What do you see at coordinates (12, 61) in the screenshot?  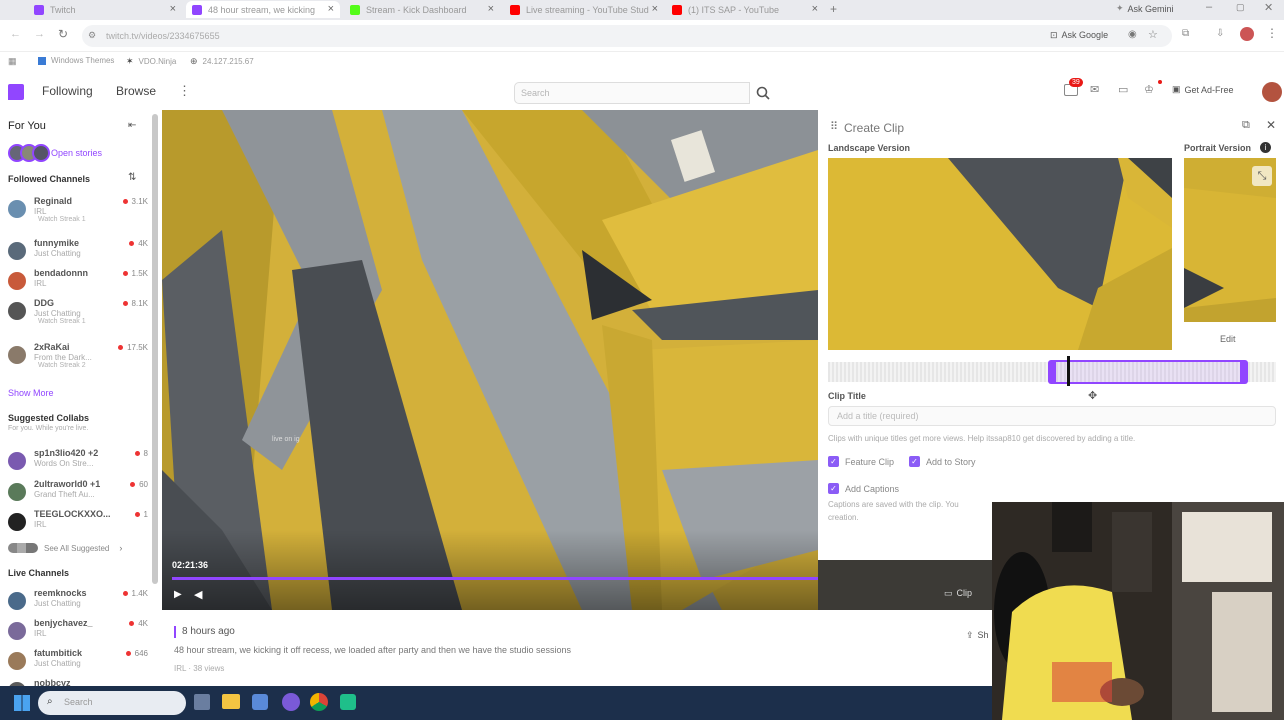 I see `apps-grid-icon: ▦` at bounding box center [12, 61].